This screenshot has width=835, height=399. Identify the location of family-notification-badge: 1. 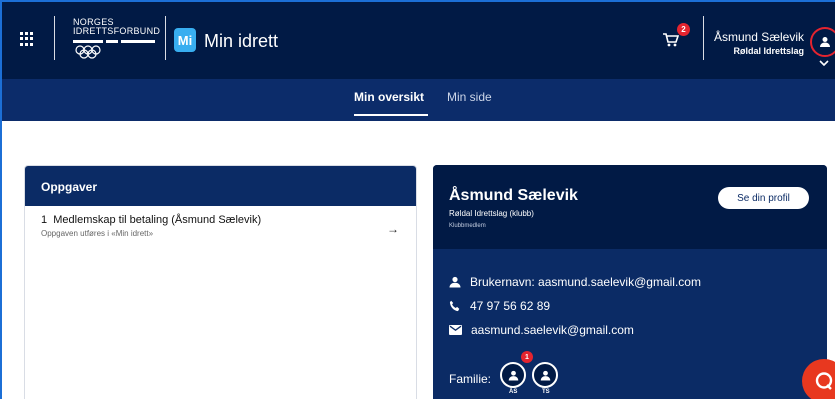
(527, 357).